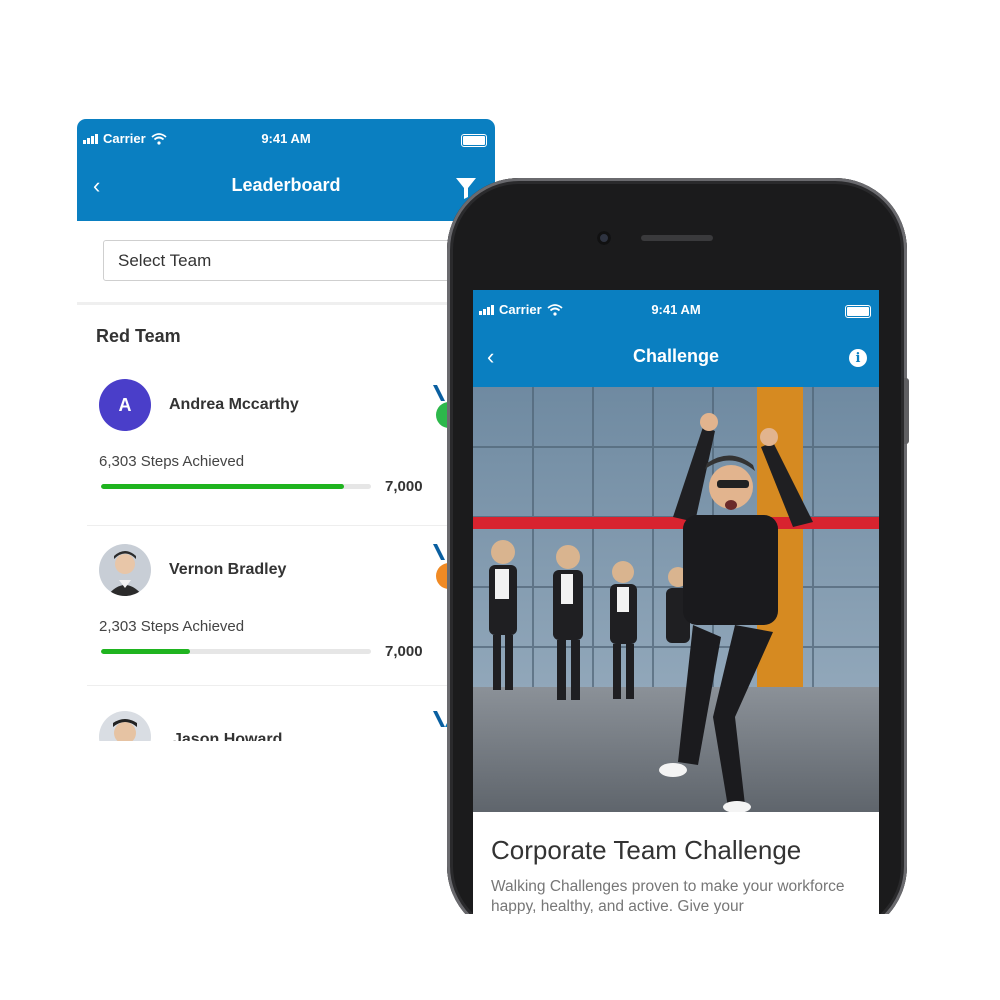 This screenshot has height=1000, width=1000. I want to click on select-team-label: Select Team, so click(165, 260).